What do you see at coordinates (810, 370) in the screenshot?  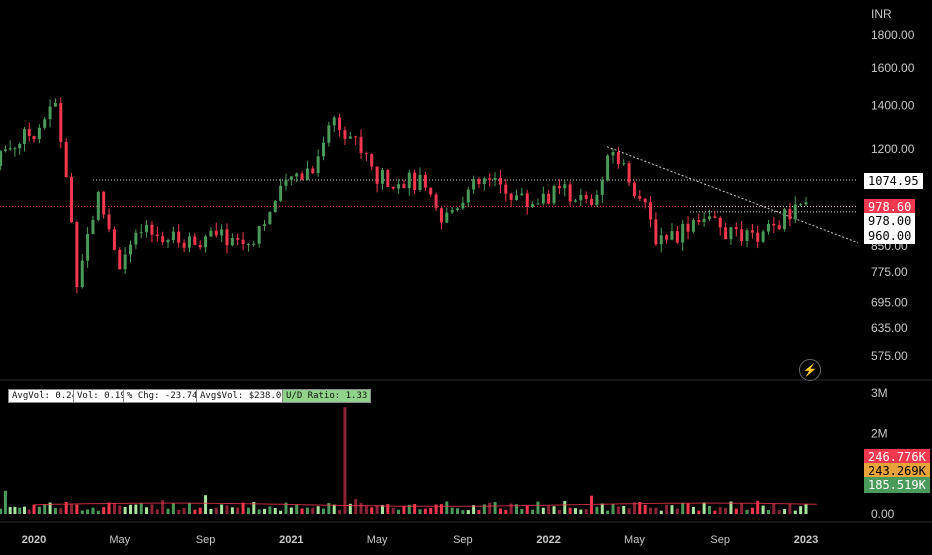 I see `lightning-icon: ⚡` at bounding box center [810, 370].